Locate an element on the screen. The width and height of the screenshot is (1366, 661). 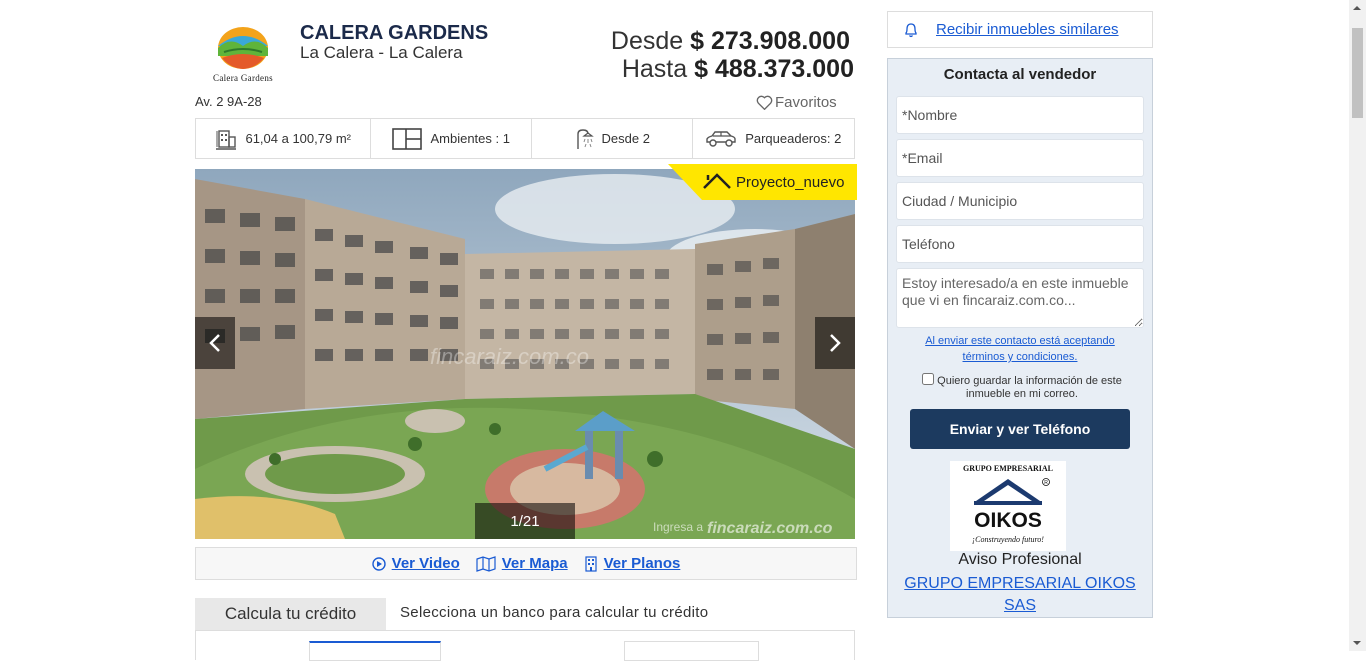
message-field is located at coordinates (1020, 298).